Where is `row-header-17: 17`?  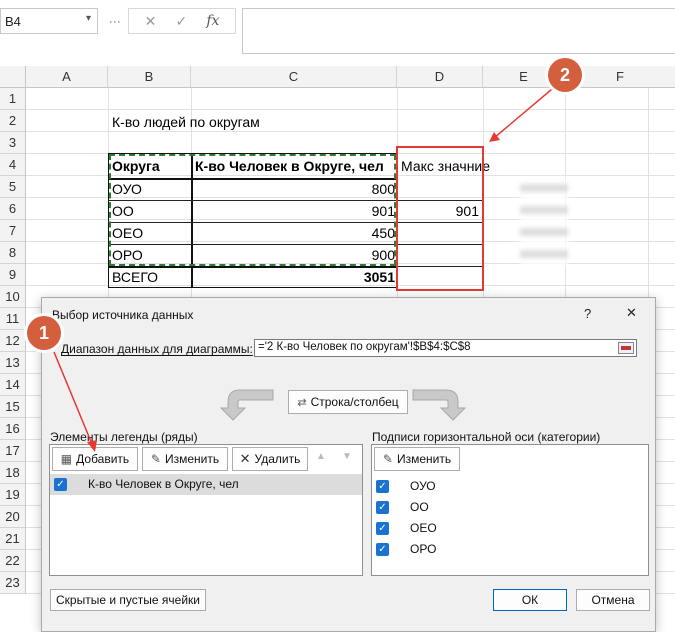
row-header-17: 17 is located at coordinates (13, 451).